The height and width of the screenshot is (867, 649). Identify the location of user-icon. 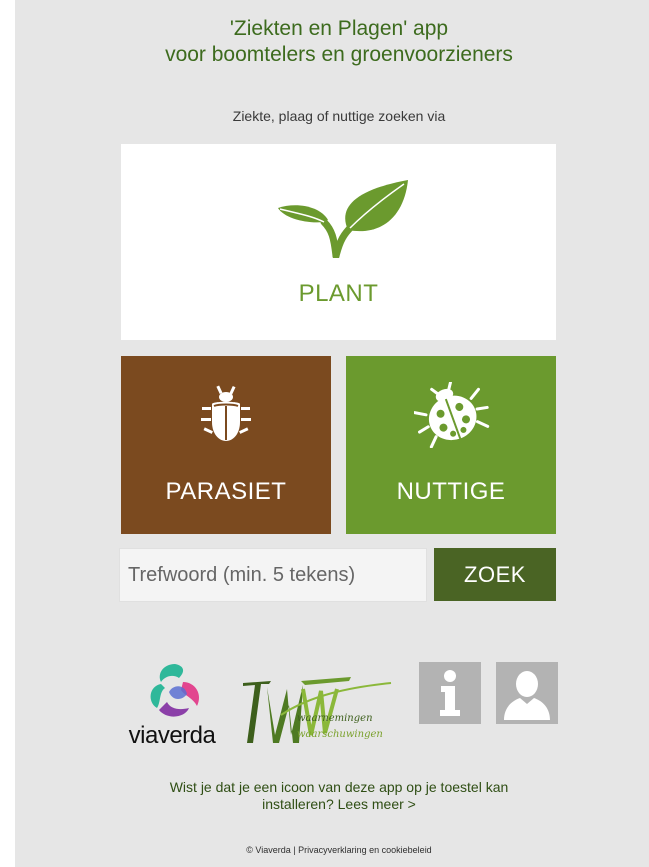
(527, 695).